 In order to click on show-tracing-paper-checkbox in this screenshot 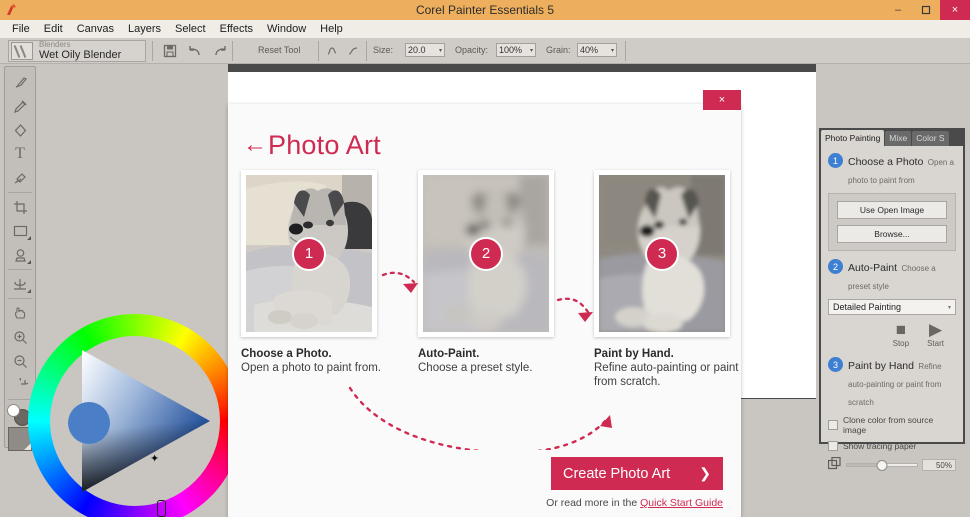, I will do `click(833, 446)`.